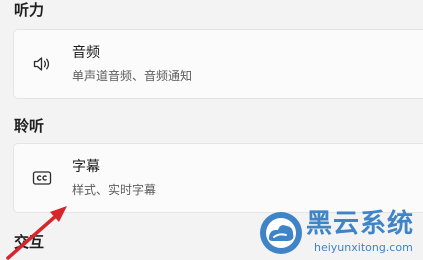 The image size is (423, 260). I want to click on captions-title: 字幕, so click(86, 167).